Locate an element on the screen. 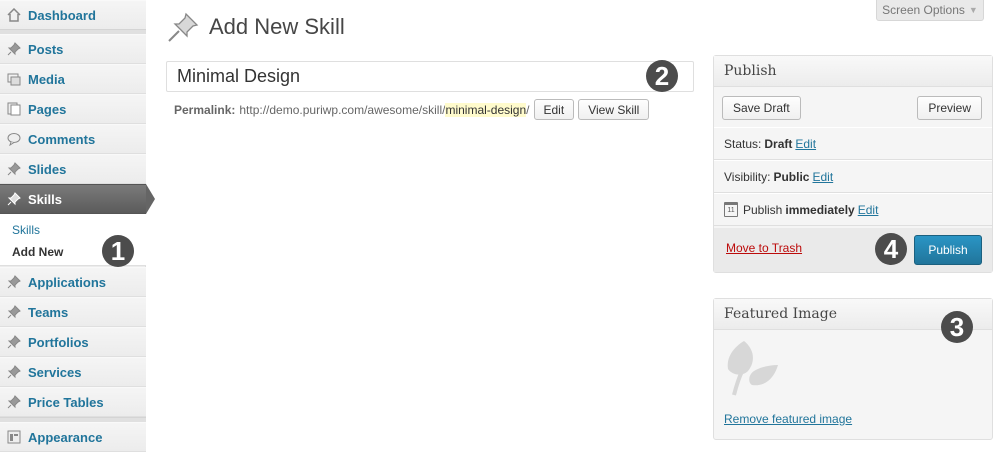 This screenshot has height=452, width=1008. sidebar-item-label: Applications is located at coordinates (67, 282).